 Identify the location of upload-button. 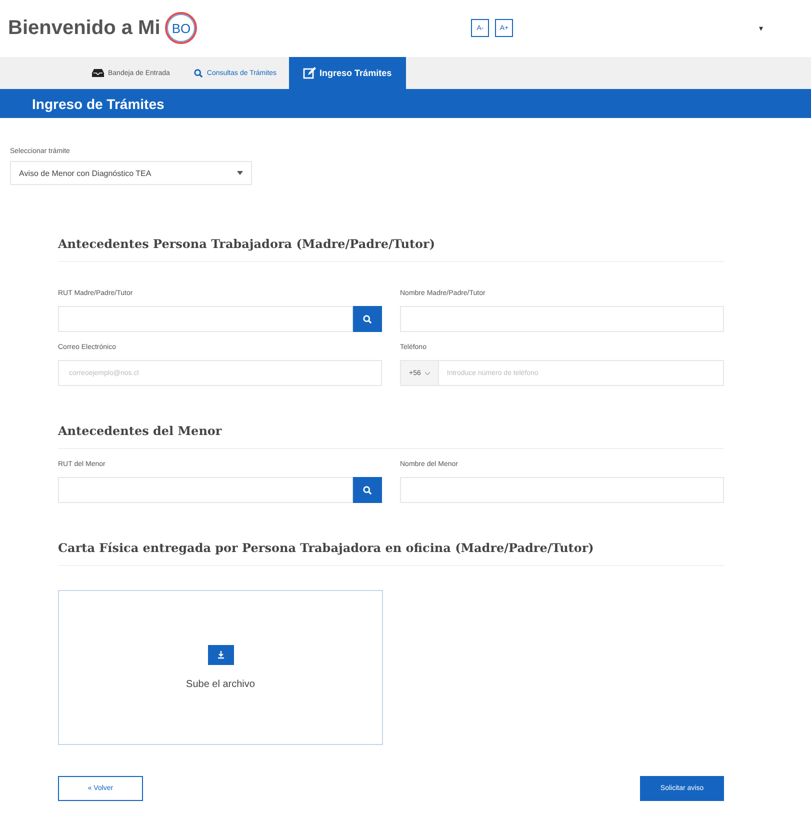
(221, 655).